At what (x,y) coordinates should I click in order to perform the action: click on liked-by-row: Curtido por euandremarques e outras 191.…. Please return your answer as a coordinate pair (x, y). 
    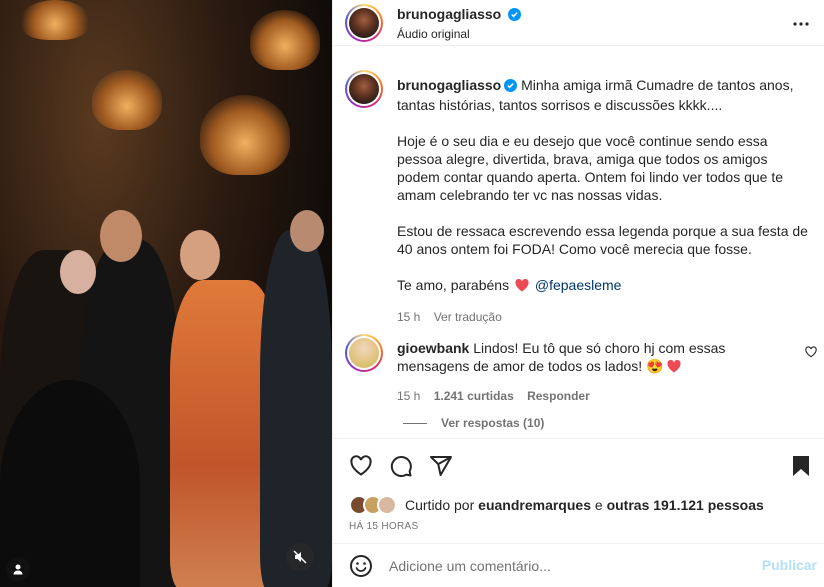
    Looking at the image, I should click on (556, 505).